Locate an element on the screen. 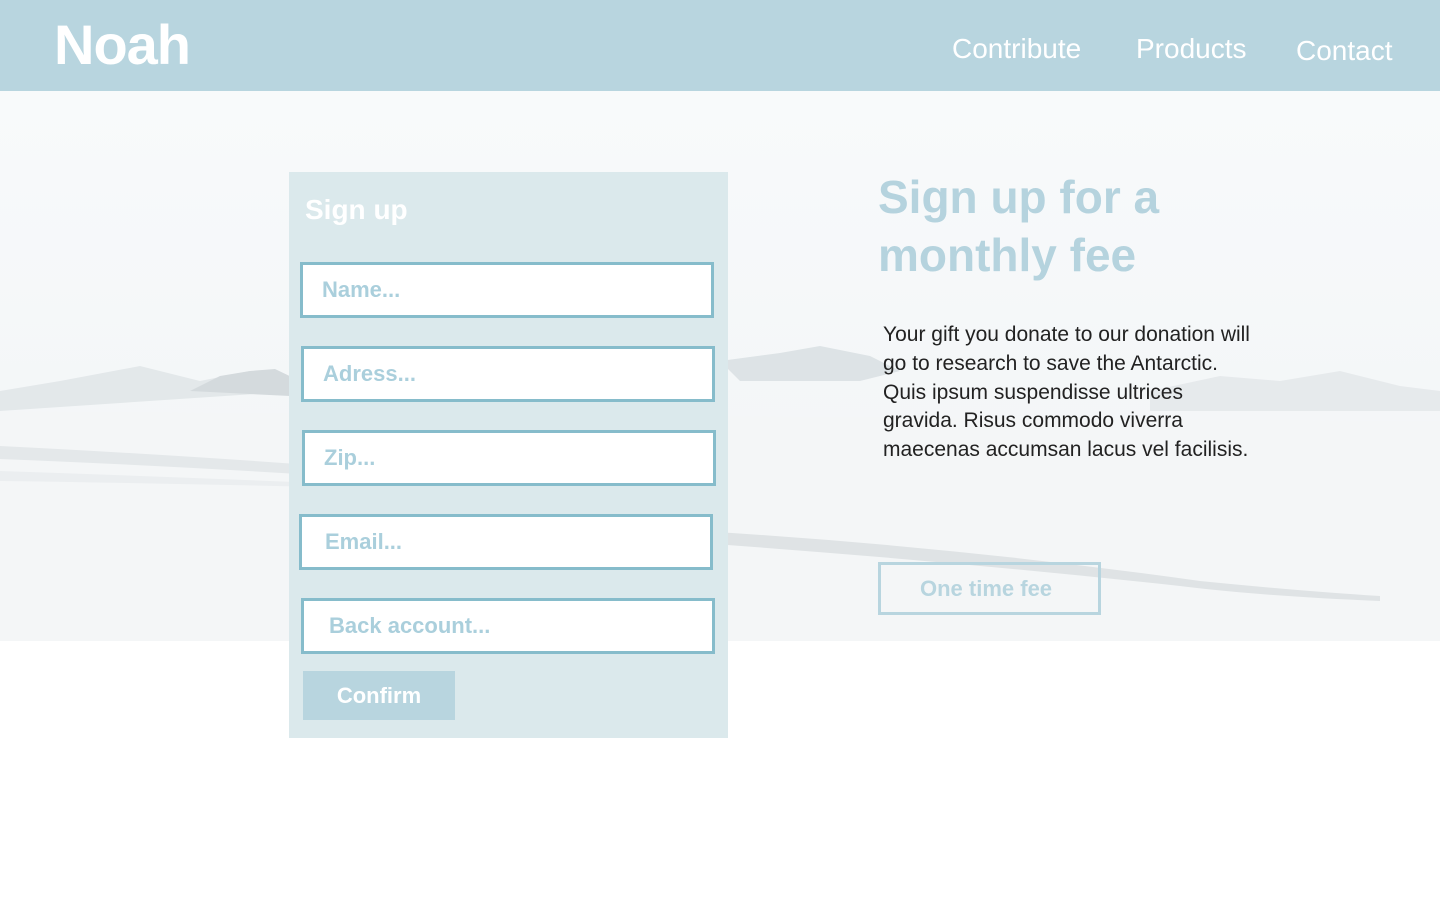  promo-headline: Sign up for a monthly fee is located at coordinates (1019, 226).